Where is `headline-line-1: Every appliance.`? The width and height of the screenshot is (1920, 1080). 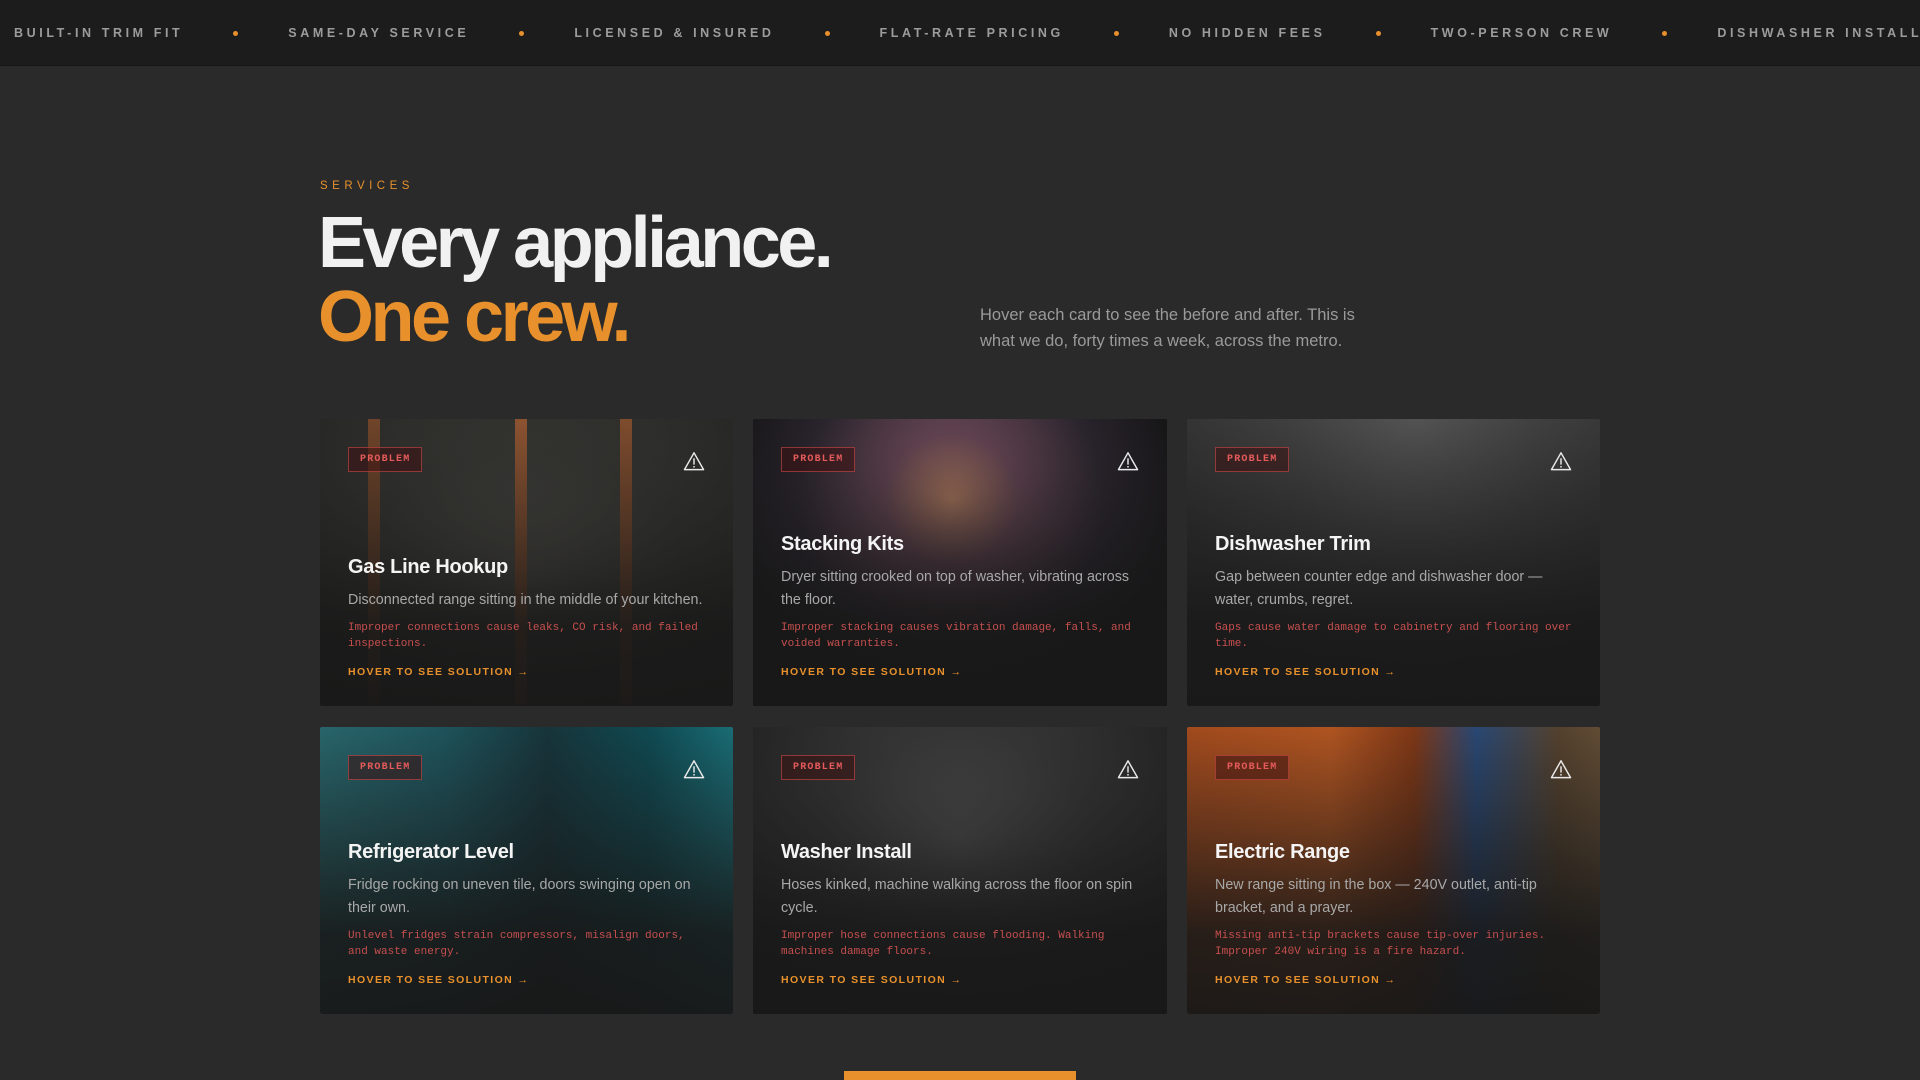 headline-line-1: Every appliance. is located at coordinates (576, 243).